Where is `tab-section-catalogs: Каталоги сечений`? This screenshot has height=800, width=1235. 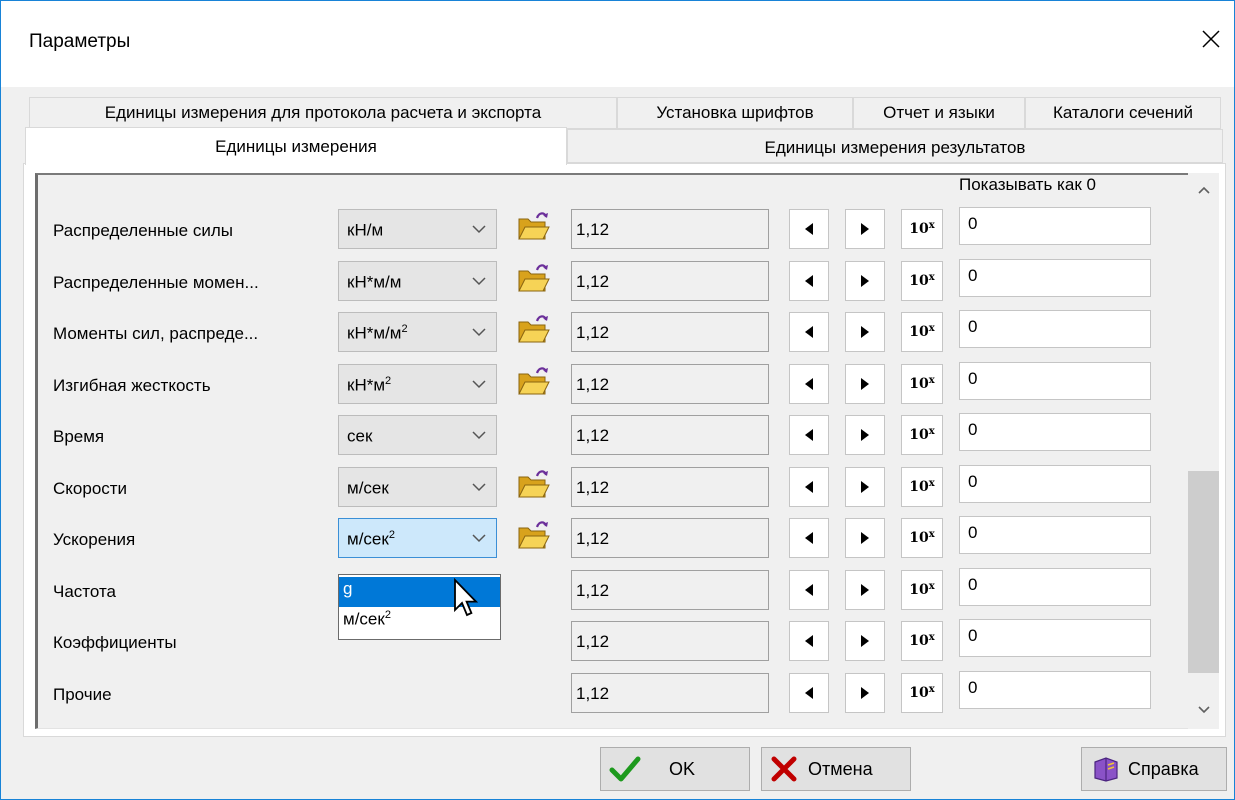
tab-section-catalogs: Каталоги сечений is located at coordinates (1123, 113).